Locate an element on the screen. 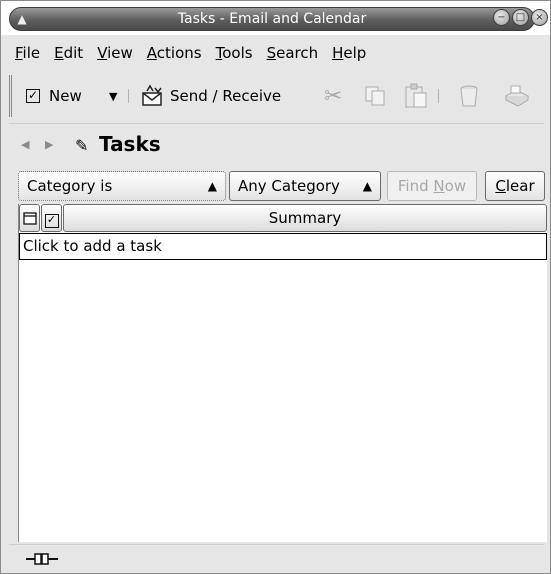  trash-icon is located at coordinates (469, 96).